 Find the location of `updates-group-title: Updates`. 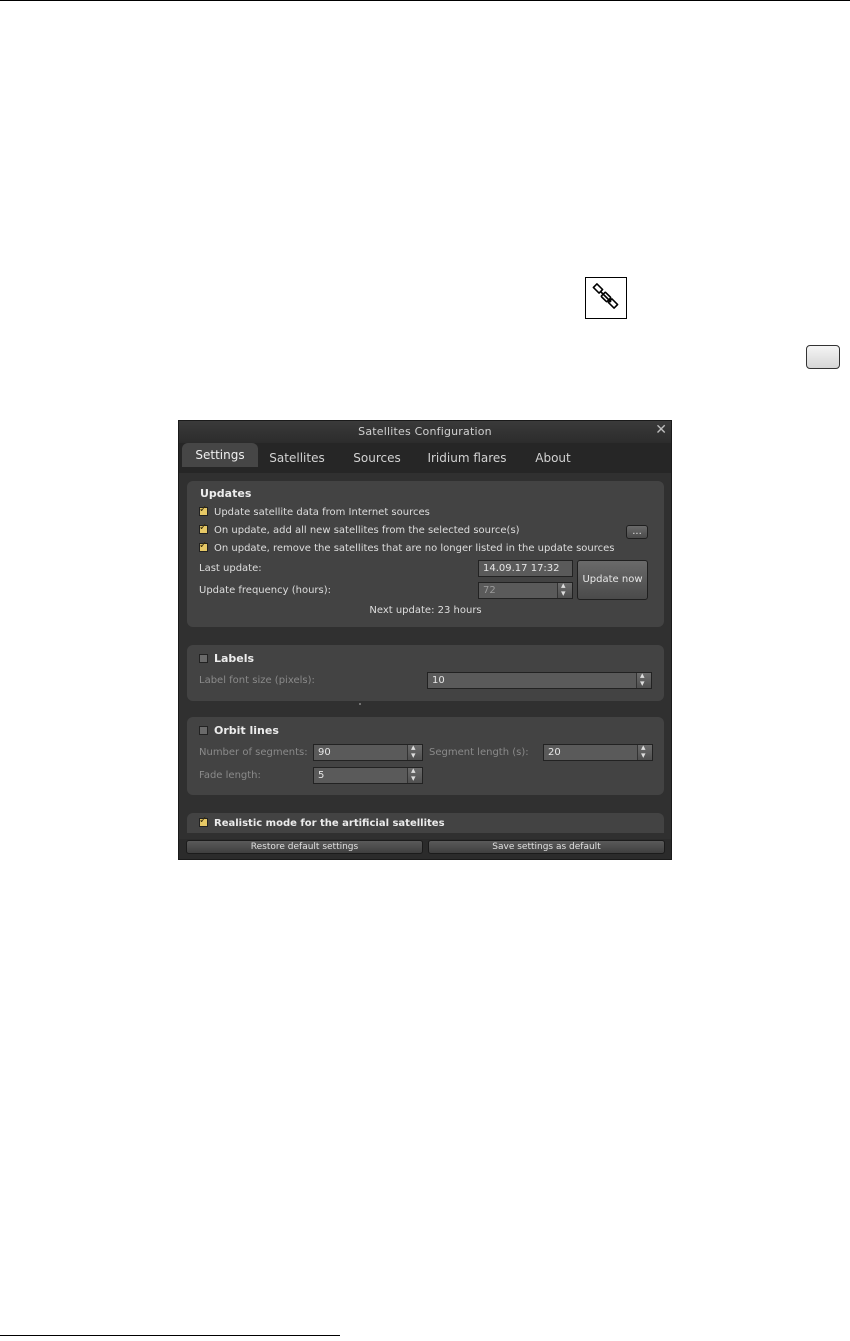

updates-group-title: Updates is located at coordinates (226, 493).